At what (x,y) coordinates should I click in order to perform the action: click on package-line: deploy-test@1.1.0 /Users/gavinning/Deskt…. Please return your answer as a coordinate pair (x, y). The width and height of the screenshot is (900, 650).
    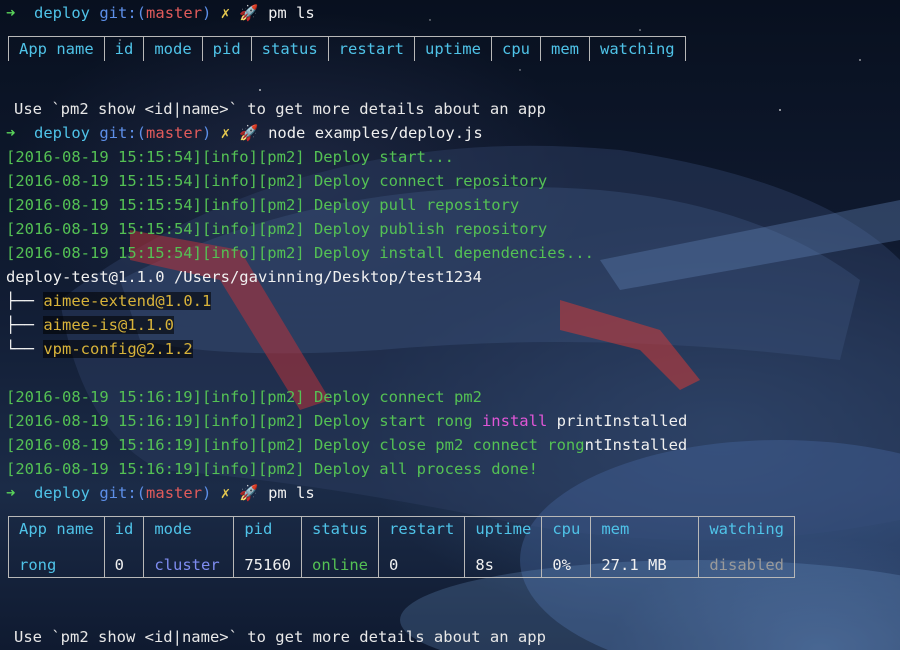
    Looking at the image, I should click on (244, 277).